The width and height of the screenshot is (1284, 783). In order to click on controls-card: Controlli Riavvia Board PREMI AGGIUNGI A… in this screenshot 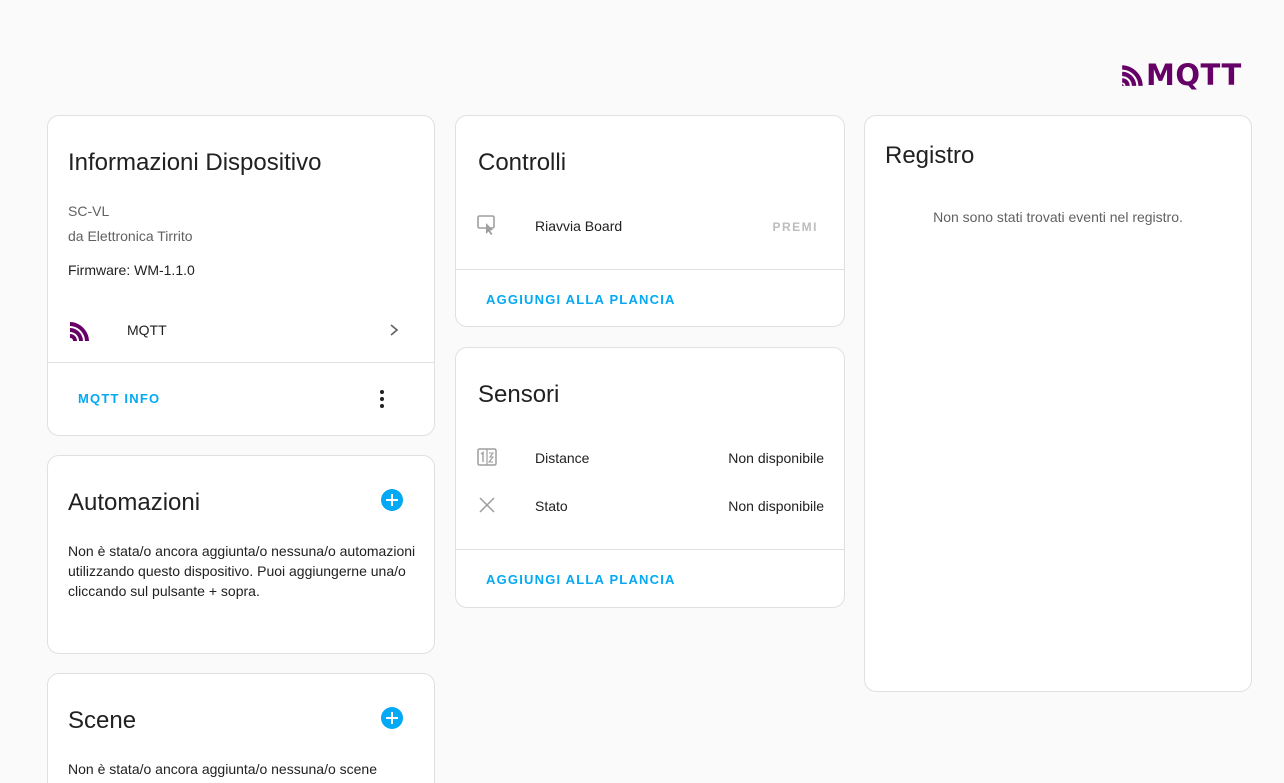, I will do `click(650, 221)`.